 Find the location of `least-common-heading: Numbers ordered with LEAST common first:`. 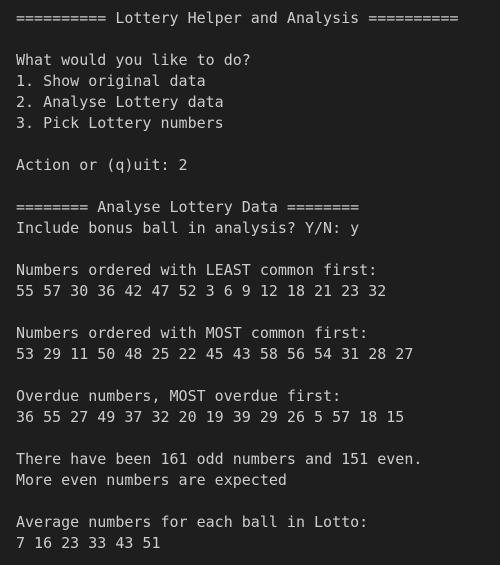

least-common-heading: Numbers ordered with LEAST common first: is located at coordinates (197, 270).